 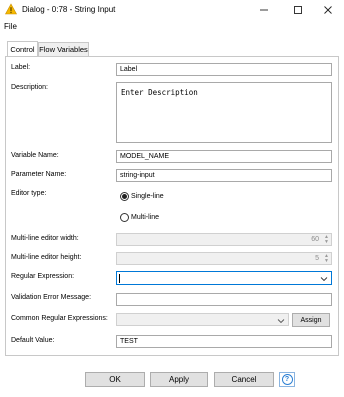 I want to click on help-button: ?, so click(x=287, y=379).